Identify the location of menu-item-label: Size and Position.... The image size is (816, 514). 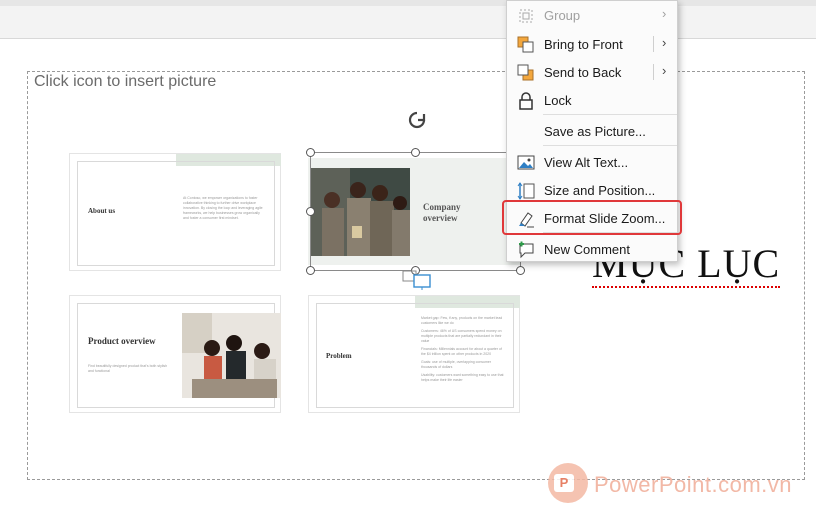
(600, 190).